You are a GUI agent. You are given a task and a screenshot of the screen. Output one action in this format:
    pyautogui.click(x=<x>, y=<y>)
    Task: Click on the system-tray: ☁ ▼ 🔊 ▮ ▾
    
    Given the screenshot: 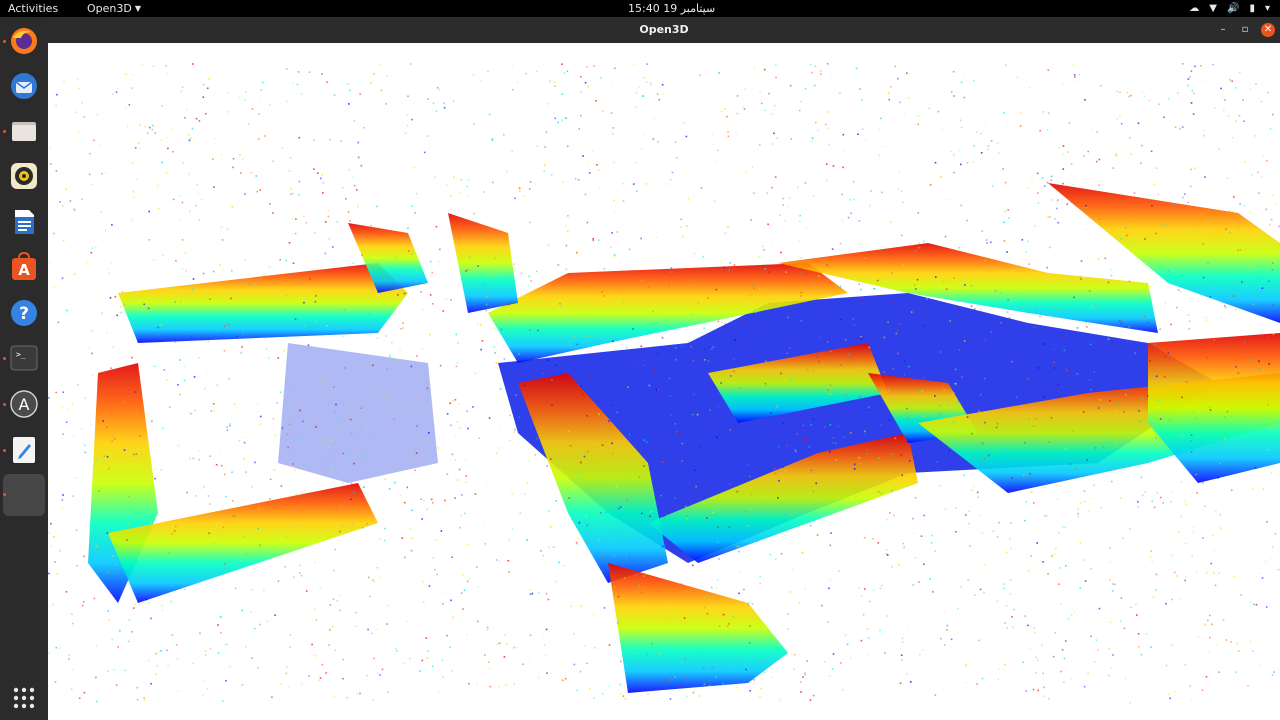 What is the action you would take?
    pyautogui.click(x=1224, y=8)
    